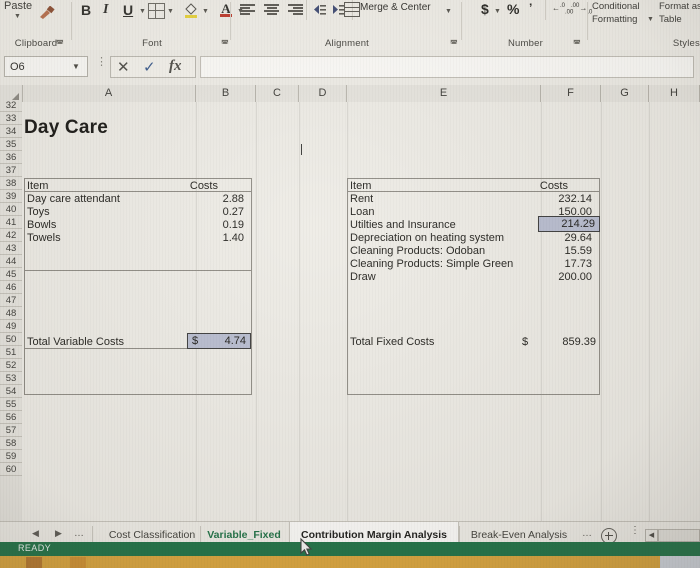 Image resolution: width=700 pixels, height=568 pixels. Describe the element at coordinates (225, 43) in the screenshot. I see `font-dialog-launcher-icon: ◚` at that location.